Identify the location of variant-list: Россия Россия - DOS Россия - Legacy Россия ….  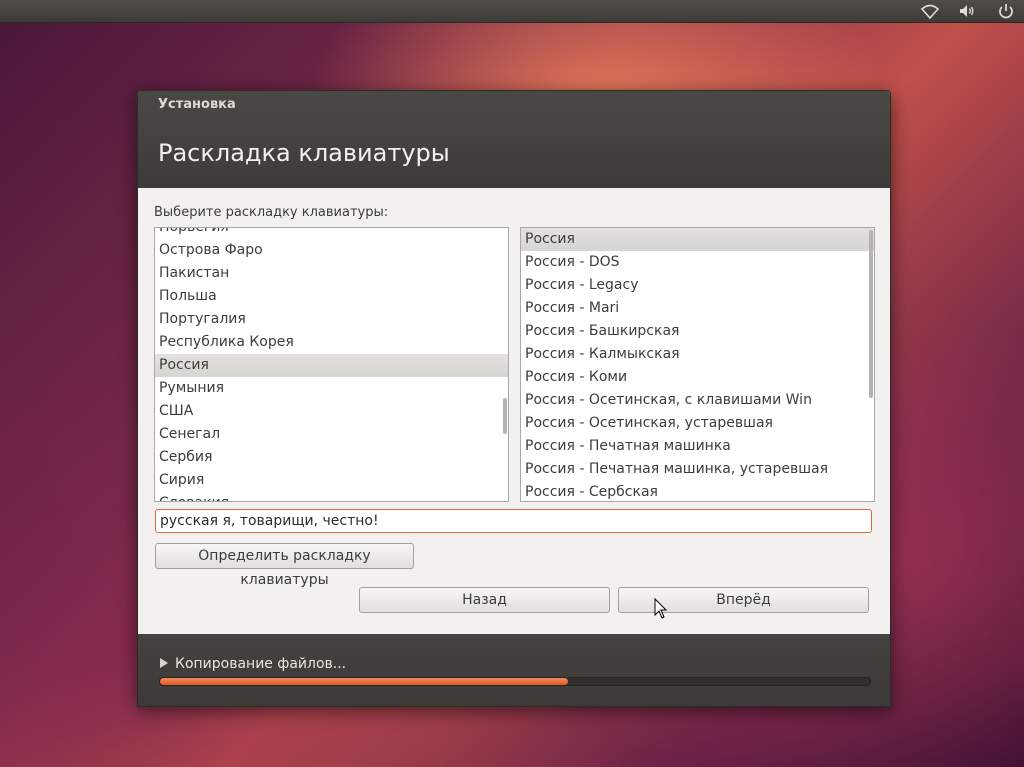
(697, 364).